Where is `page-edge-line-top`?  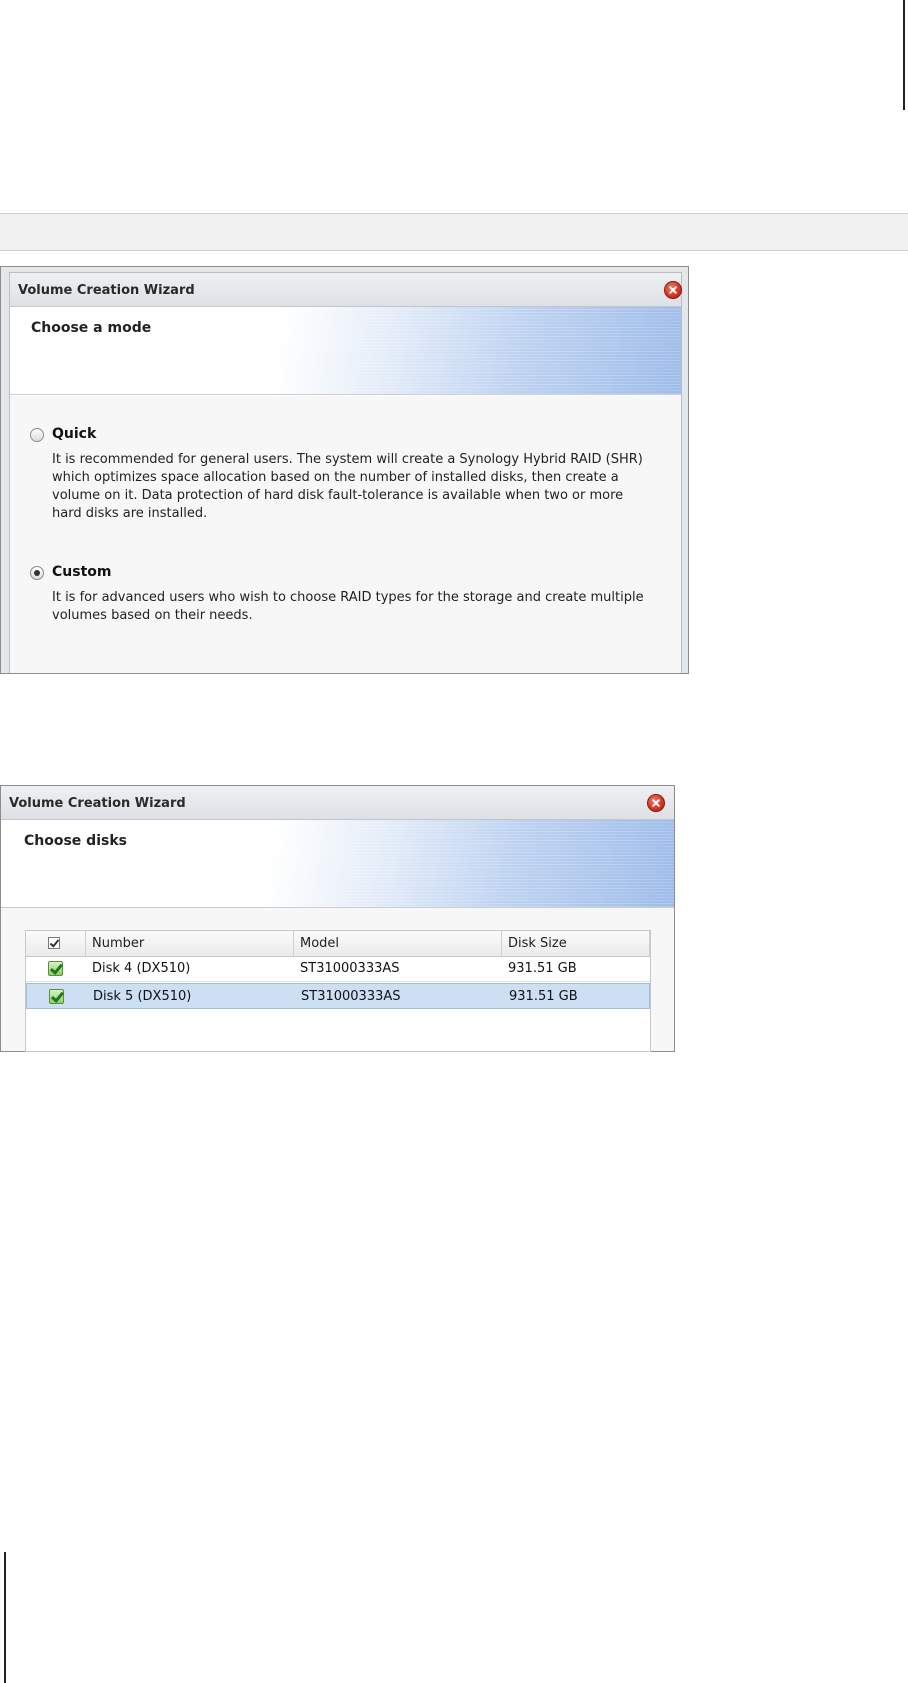
page-edge-line-top is located at coordinates (904, 55).